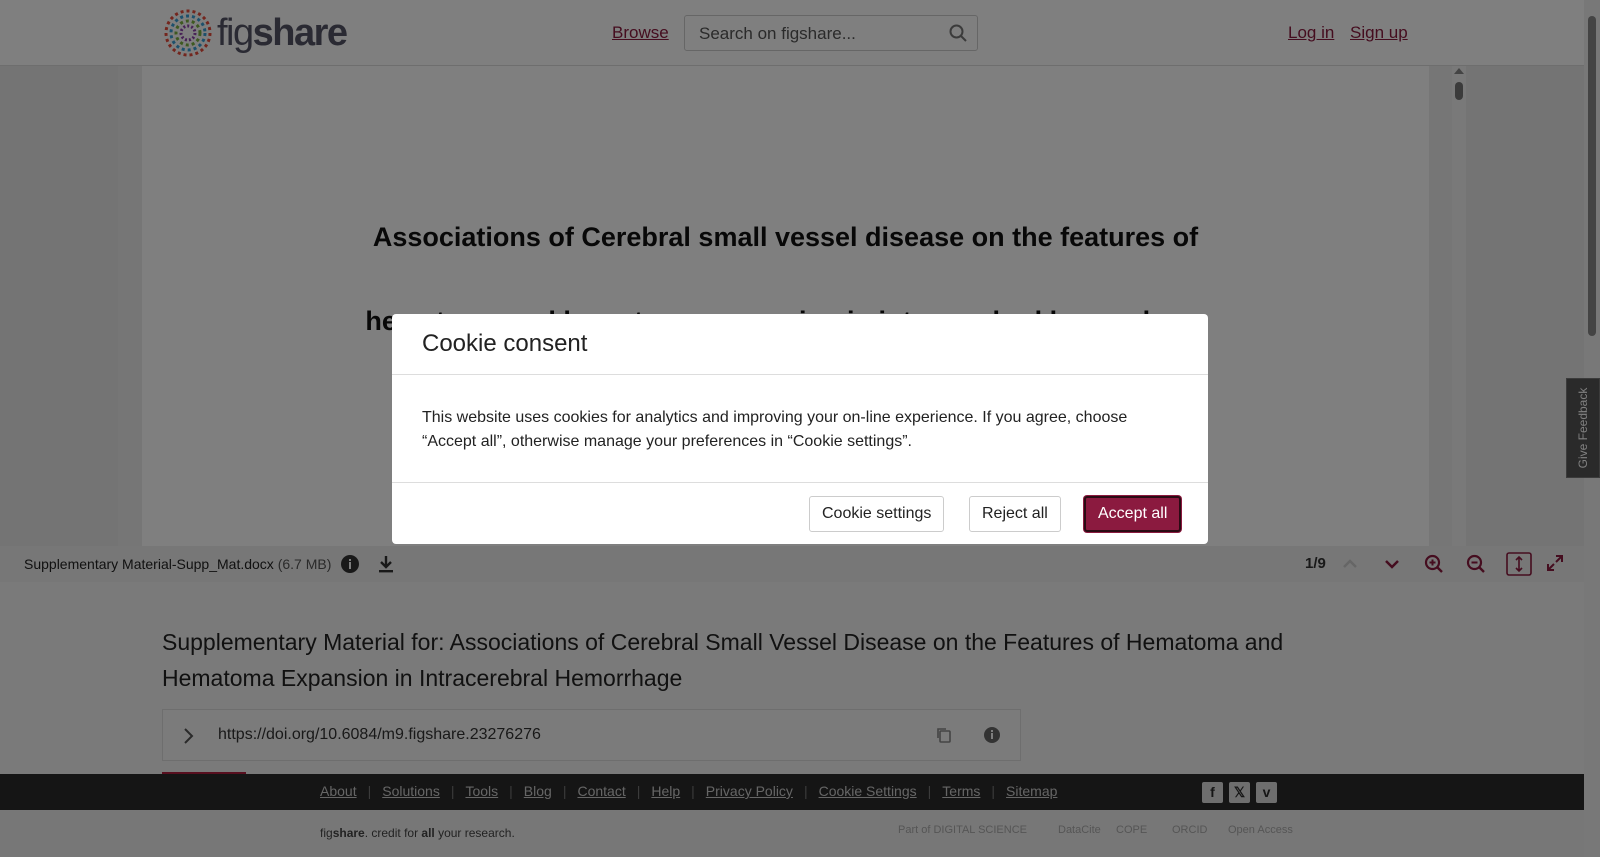 Image resolution: width=1600 pixels, height=857 pixels. I want to click on cookie-settings-button: Cookie settings, so click(877, 514).